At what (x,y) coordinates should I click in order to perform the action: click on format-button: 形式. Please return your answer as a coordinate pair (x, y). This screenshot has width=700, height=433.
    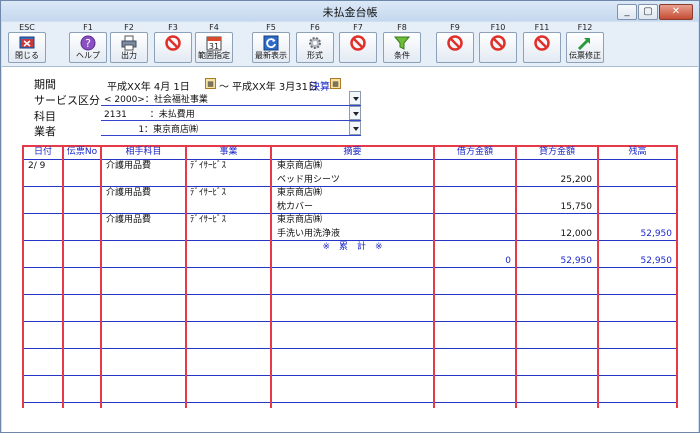
    Looking at the image, I should click on (315, 47).